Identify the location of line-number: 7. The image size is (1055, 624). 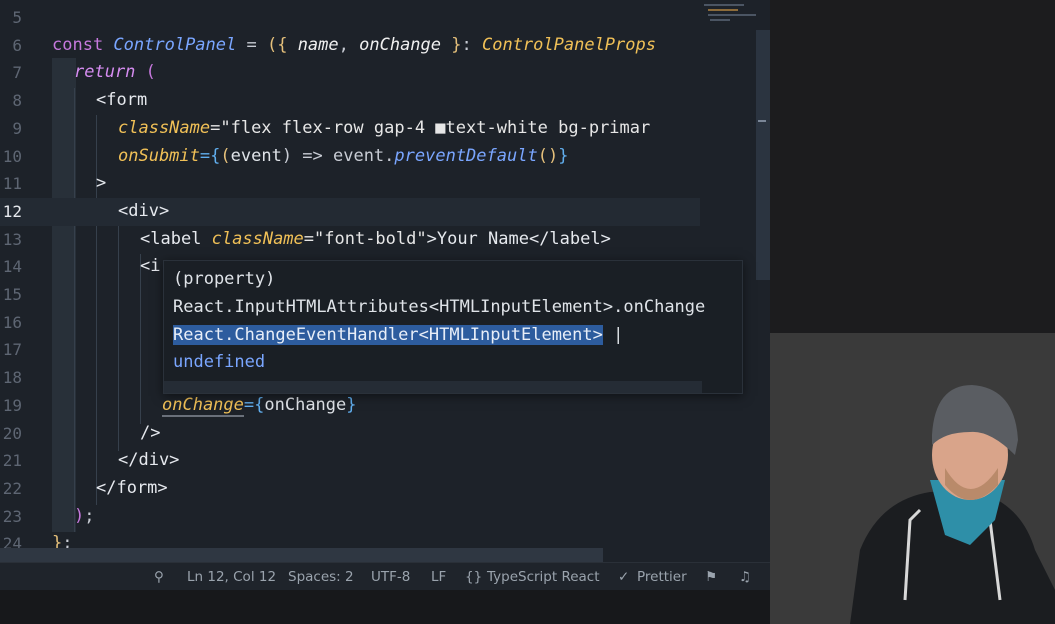
(17, 73).